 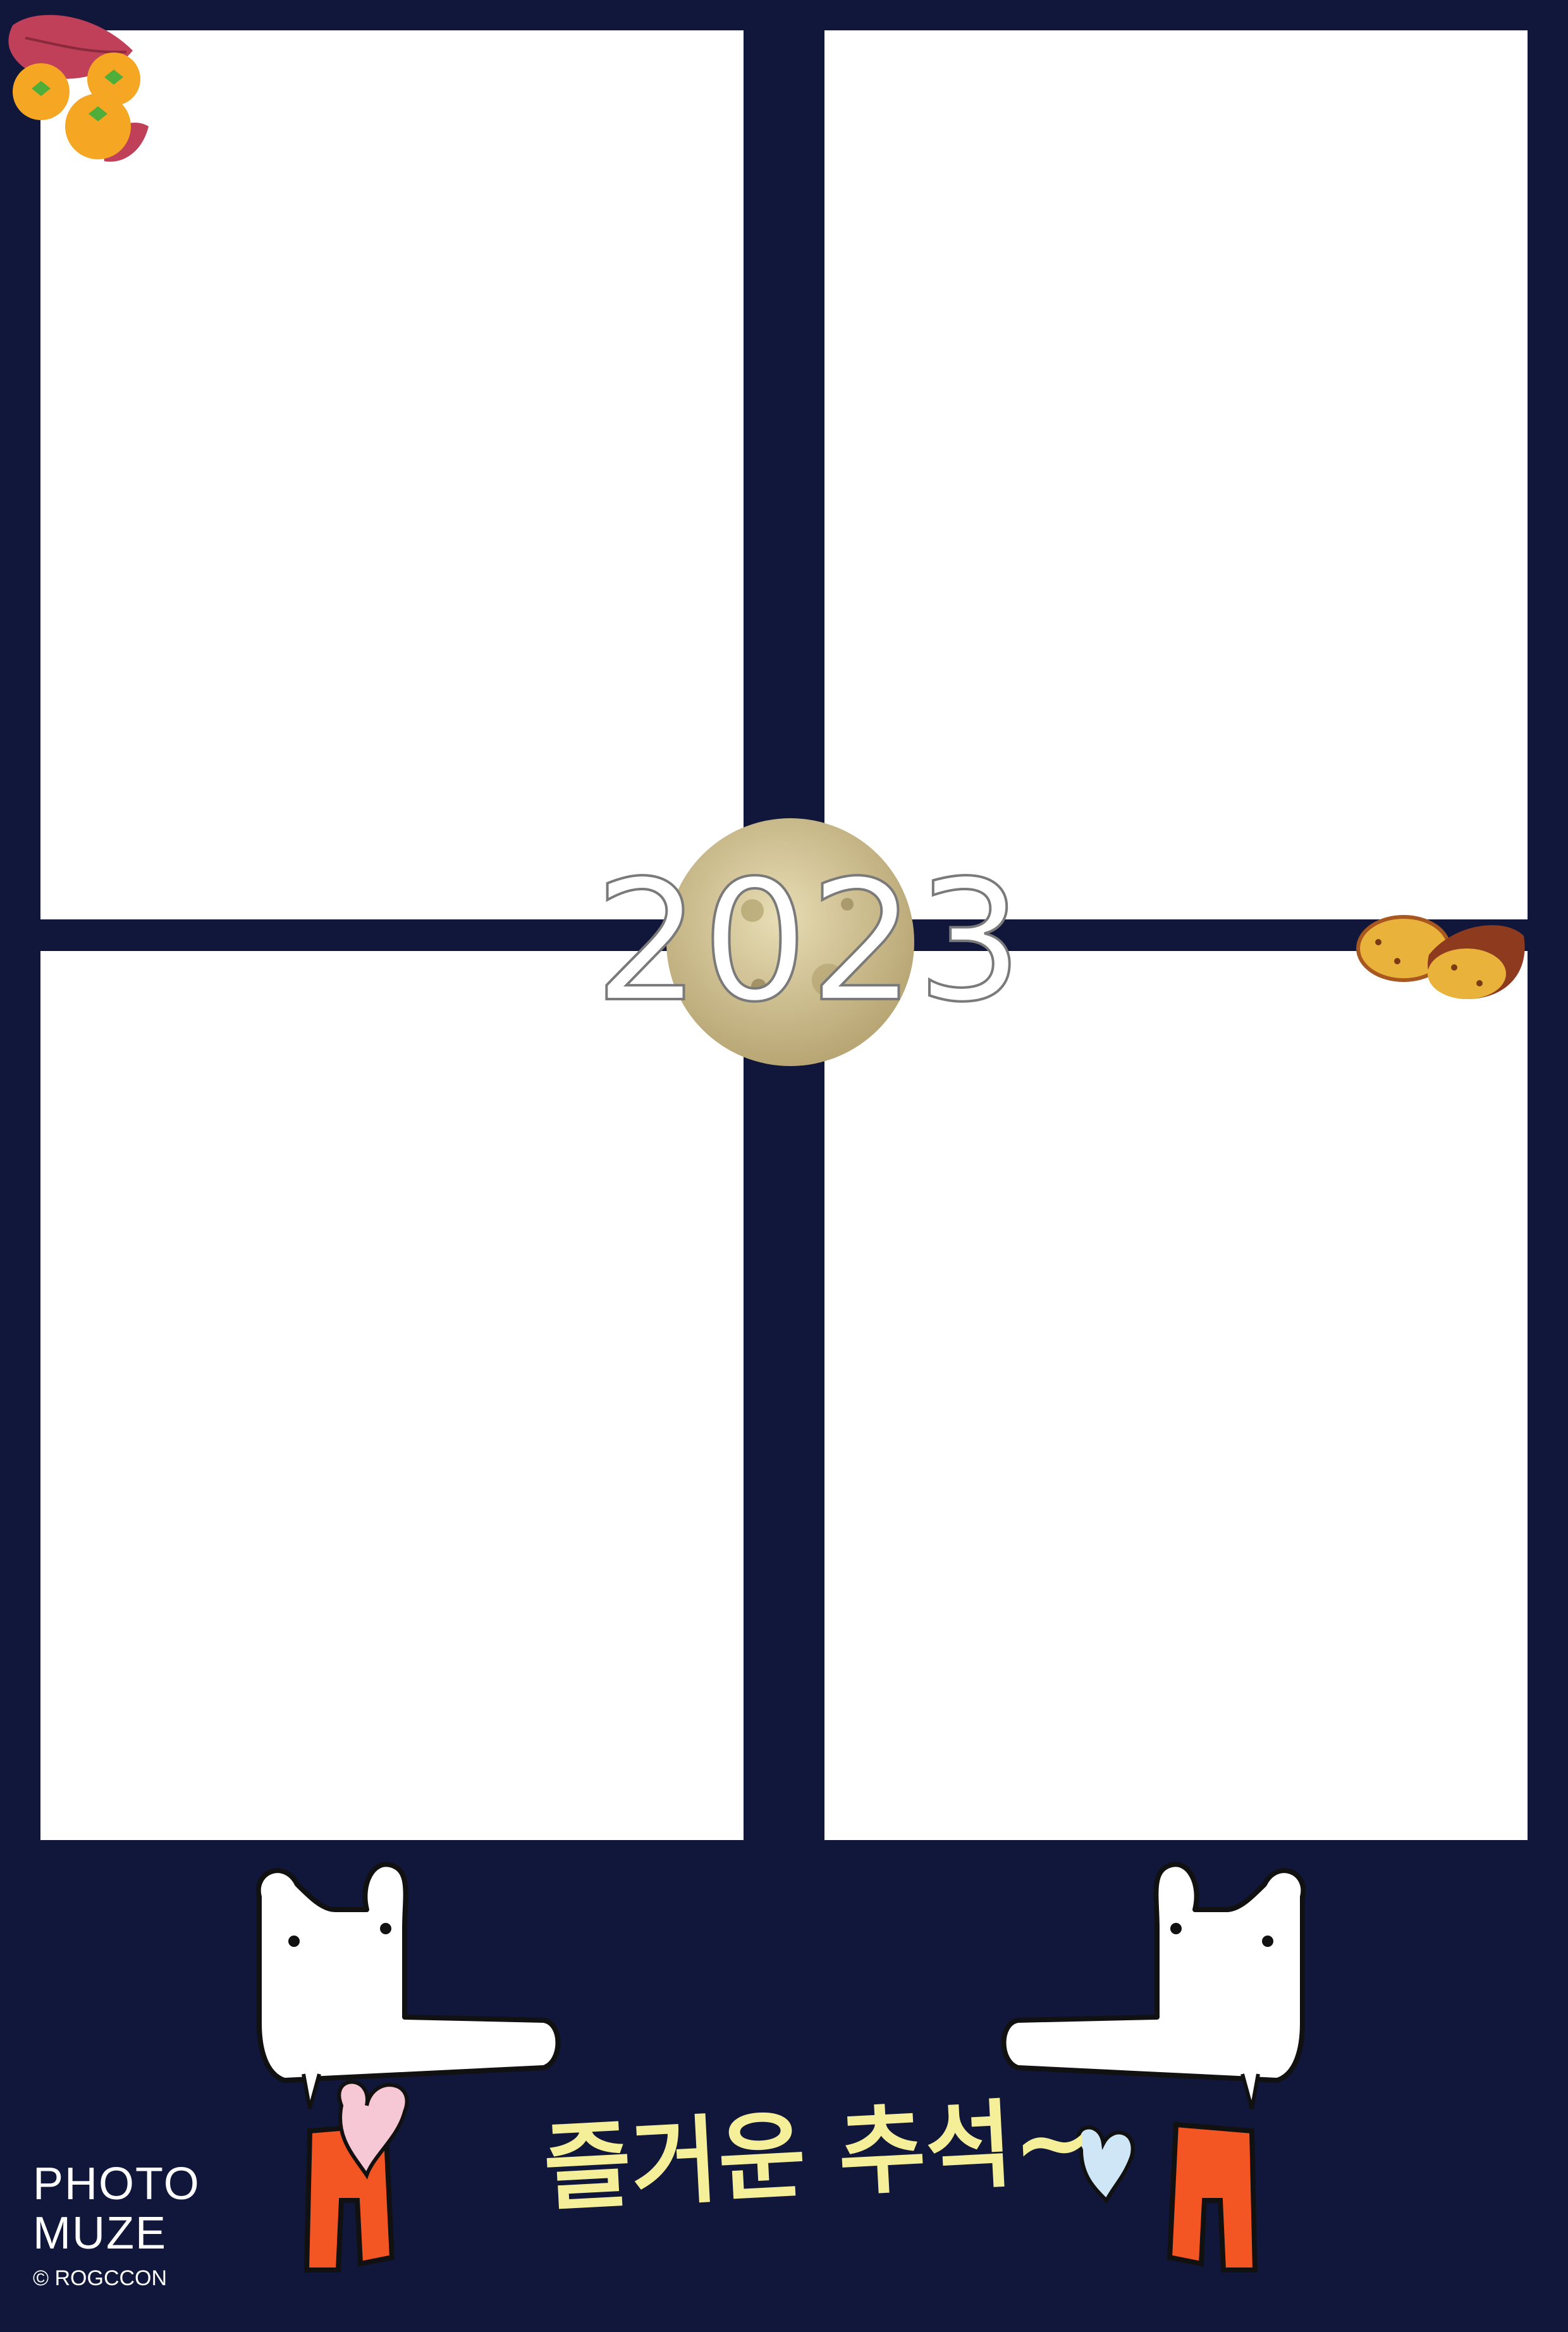 I want to click on brand-logo: PHOTO MUZE © ROGCCON, so click(x=134, y=2228).